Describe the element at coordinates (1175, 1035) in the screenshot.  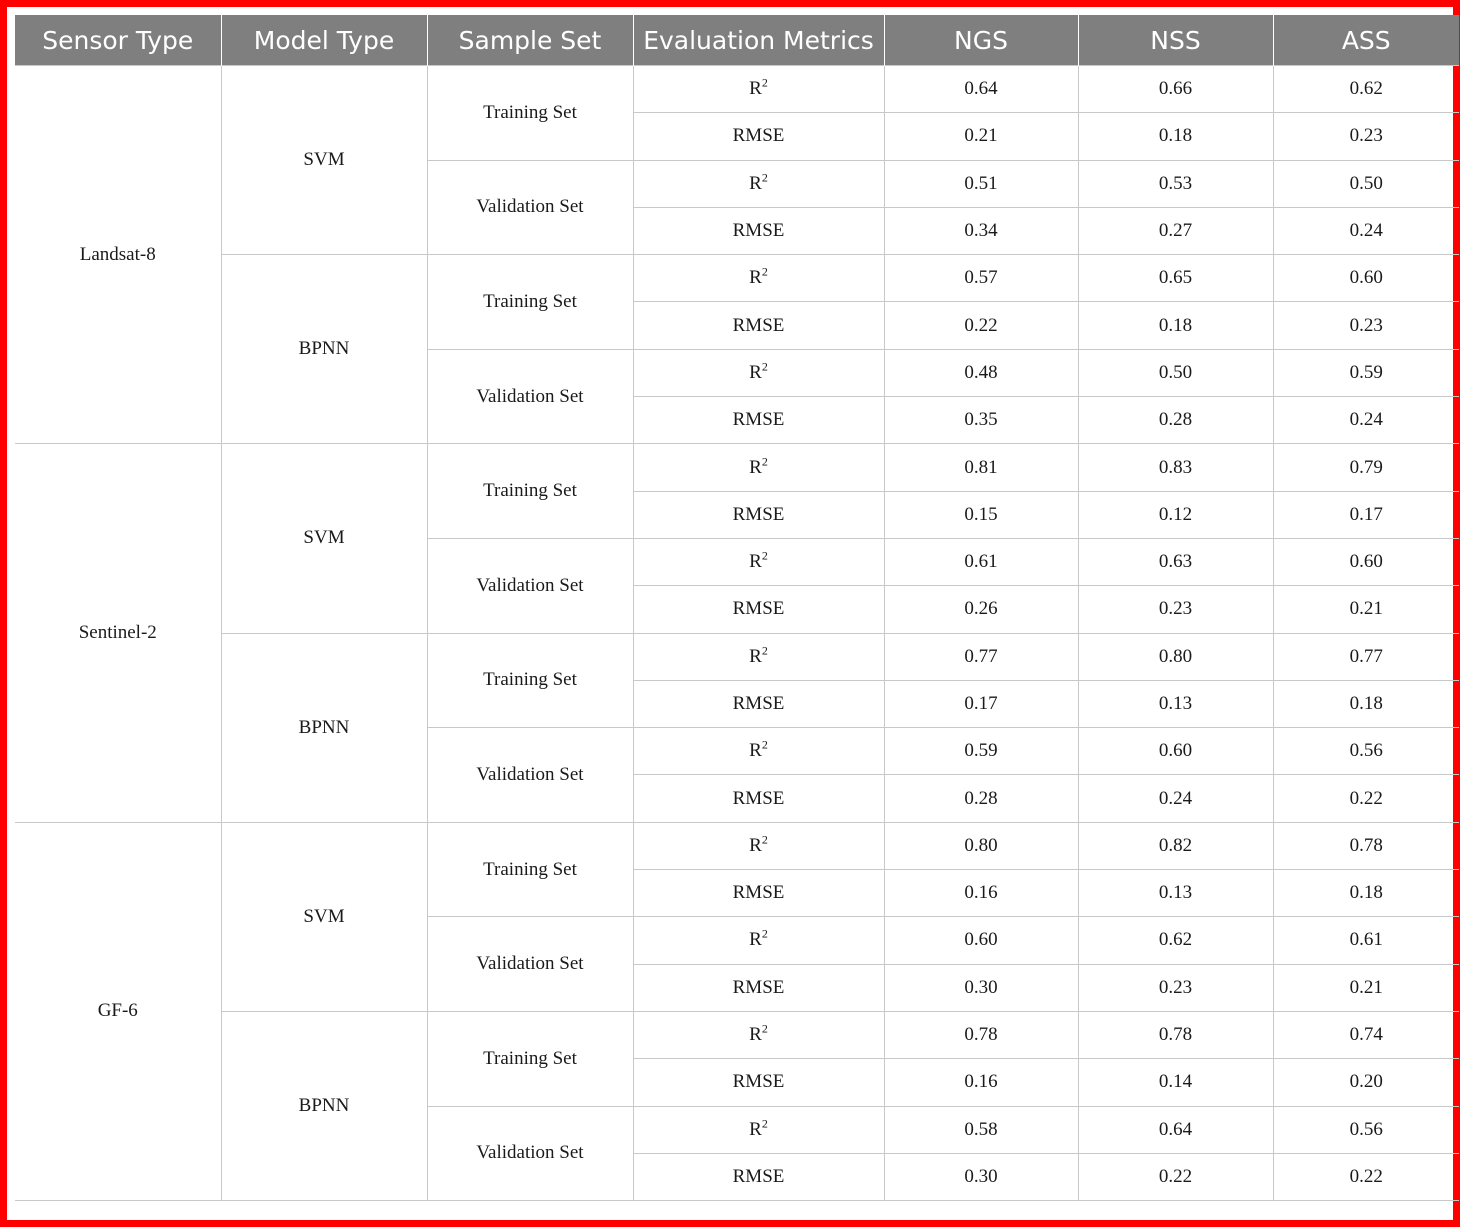
I see `nss-value-cell: 0.78` at that location.